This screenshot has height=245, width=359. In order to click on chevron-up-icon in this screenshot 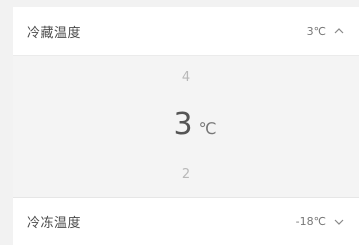, I will do `click(339, 31)`.